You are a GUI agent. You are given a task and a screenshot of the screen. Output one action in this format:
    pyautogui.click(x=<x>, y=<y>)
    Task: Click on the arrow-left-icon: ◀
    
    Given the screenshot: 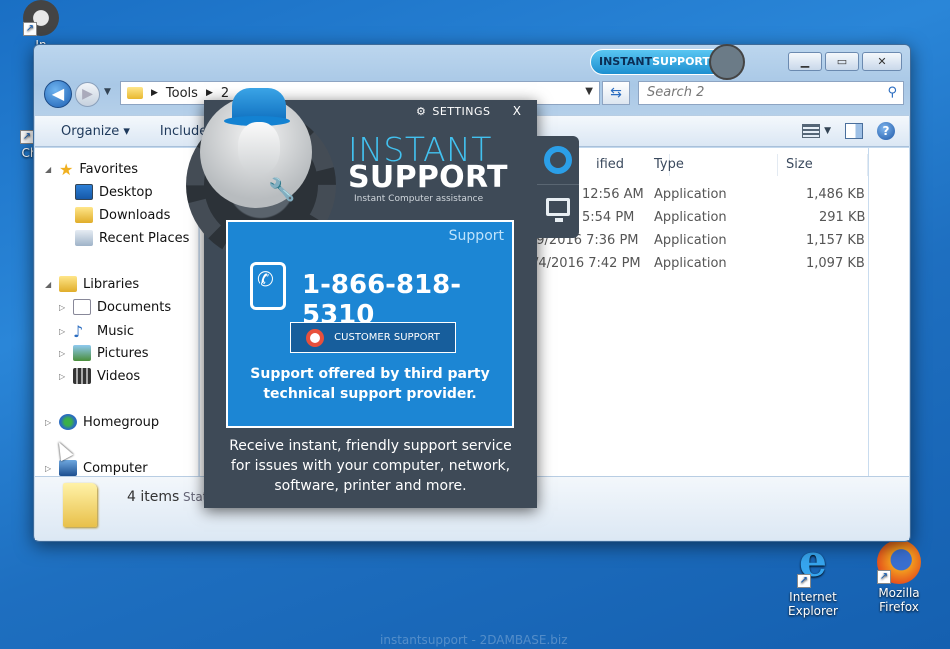 What is the action you would take?
    pyautogui.click(x=58, y=93)
    